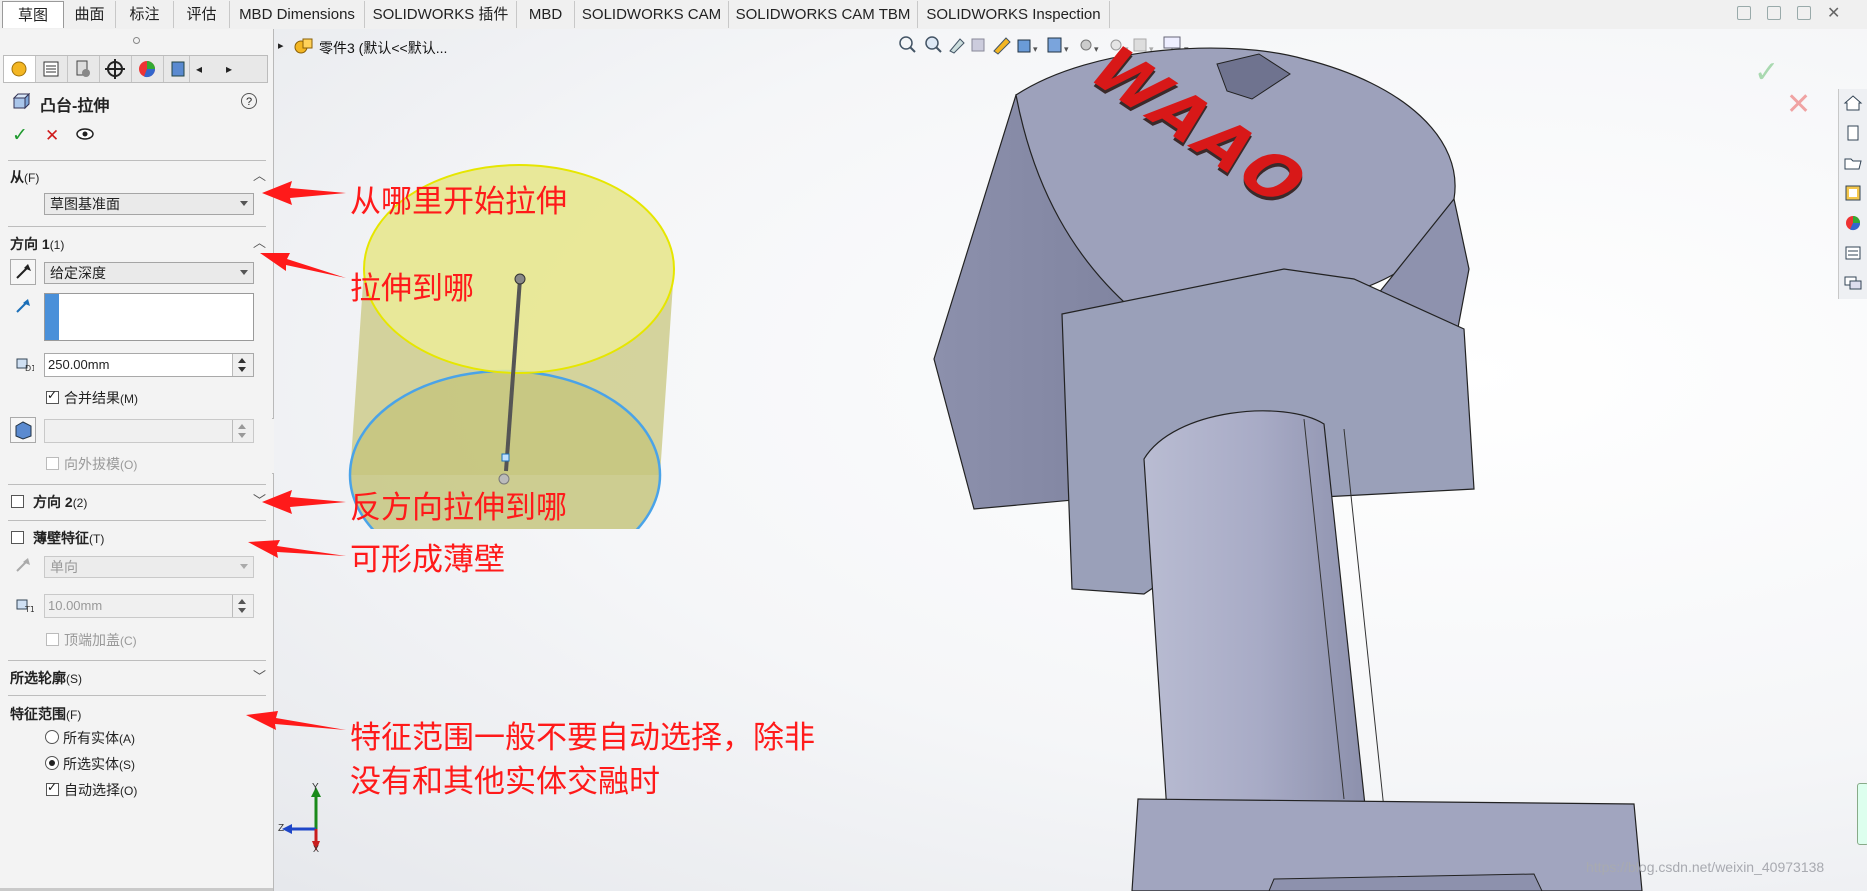 The image size is (1867, 891). What do you see at coordinates (546, 14) in the screenshot?
I see `tab-mbd: MBD` at bounding box center [546, 14].